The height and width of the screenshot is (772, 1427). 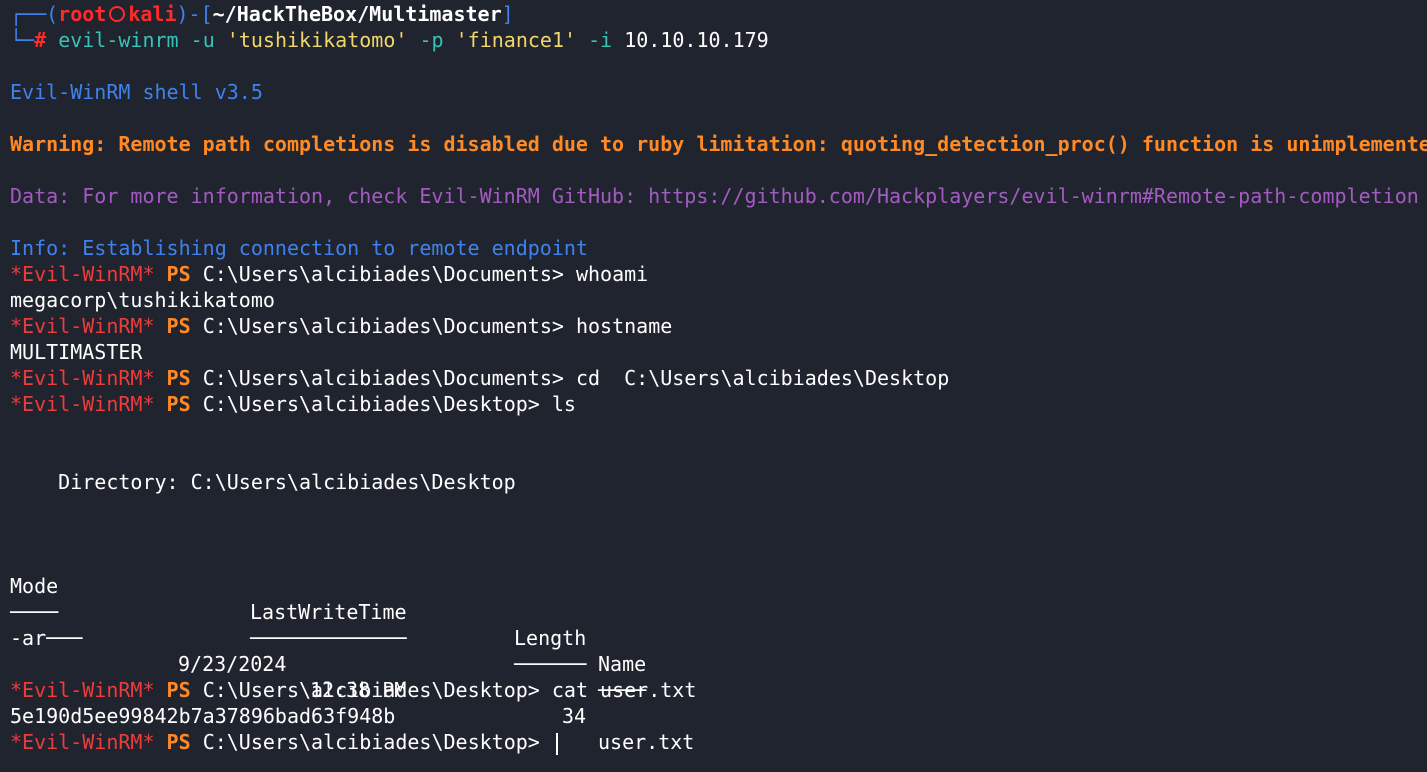 I want to click on cmd-flag-ip: -i, so click(x=600, y=40).